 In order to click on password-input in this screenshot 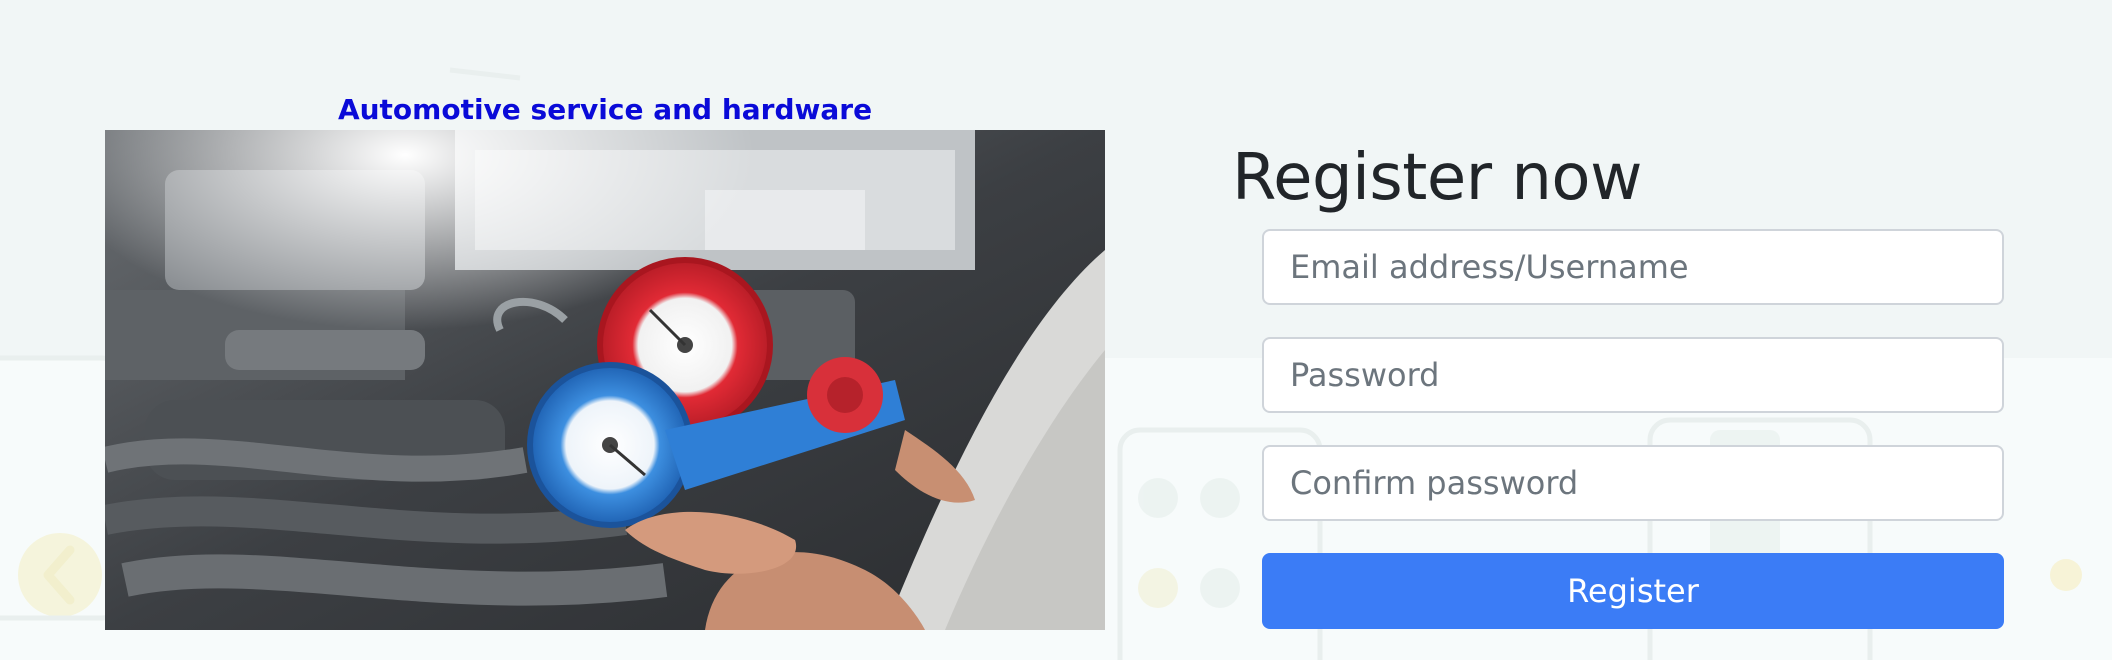, I will do `click(1633, 375)`.